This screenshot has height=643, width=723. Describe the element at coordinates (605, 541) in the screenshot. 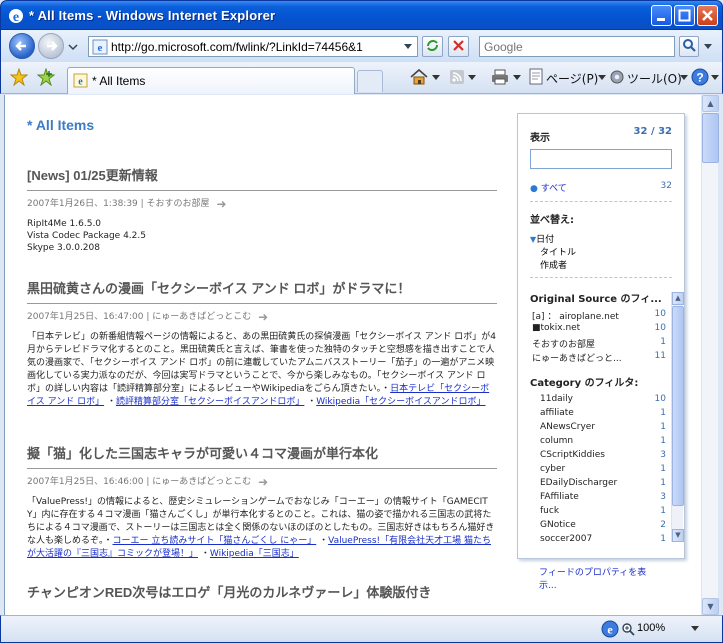

I see `category-filter-item: soccer2007 1` at that location.